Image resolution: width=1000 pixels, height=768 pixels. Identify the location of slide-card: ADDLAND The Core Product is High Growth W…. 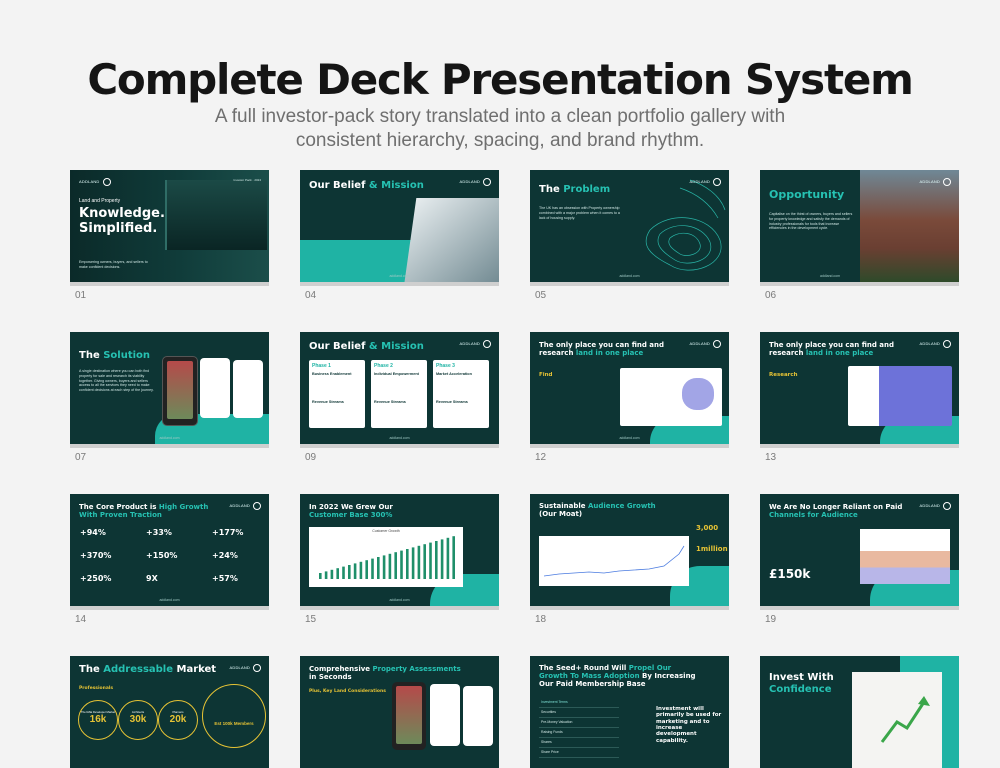
(170, 559).